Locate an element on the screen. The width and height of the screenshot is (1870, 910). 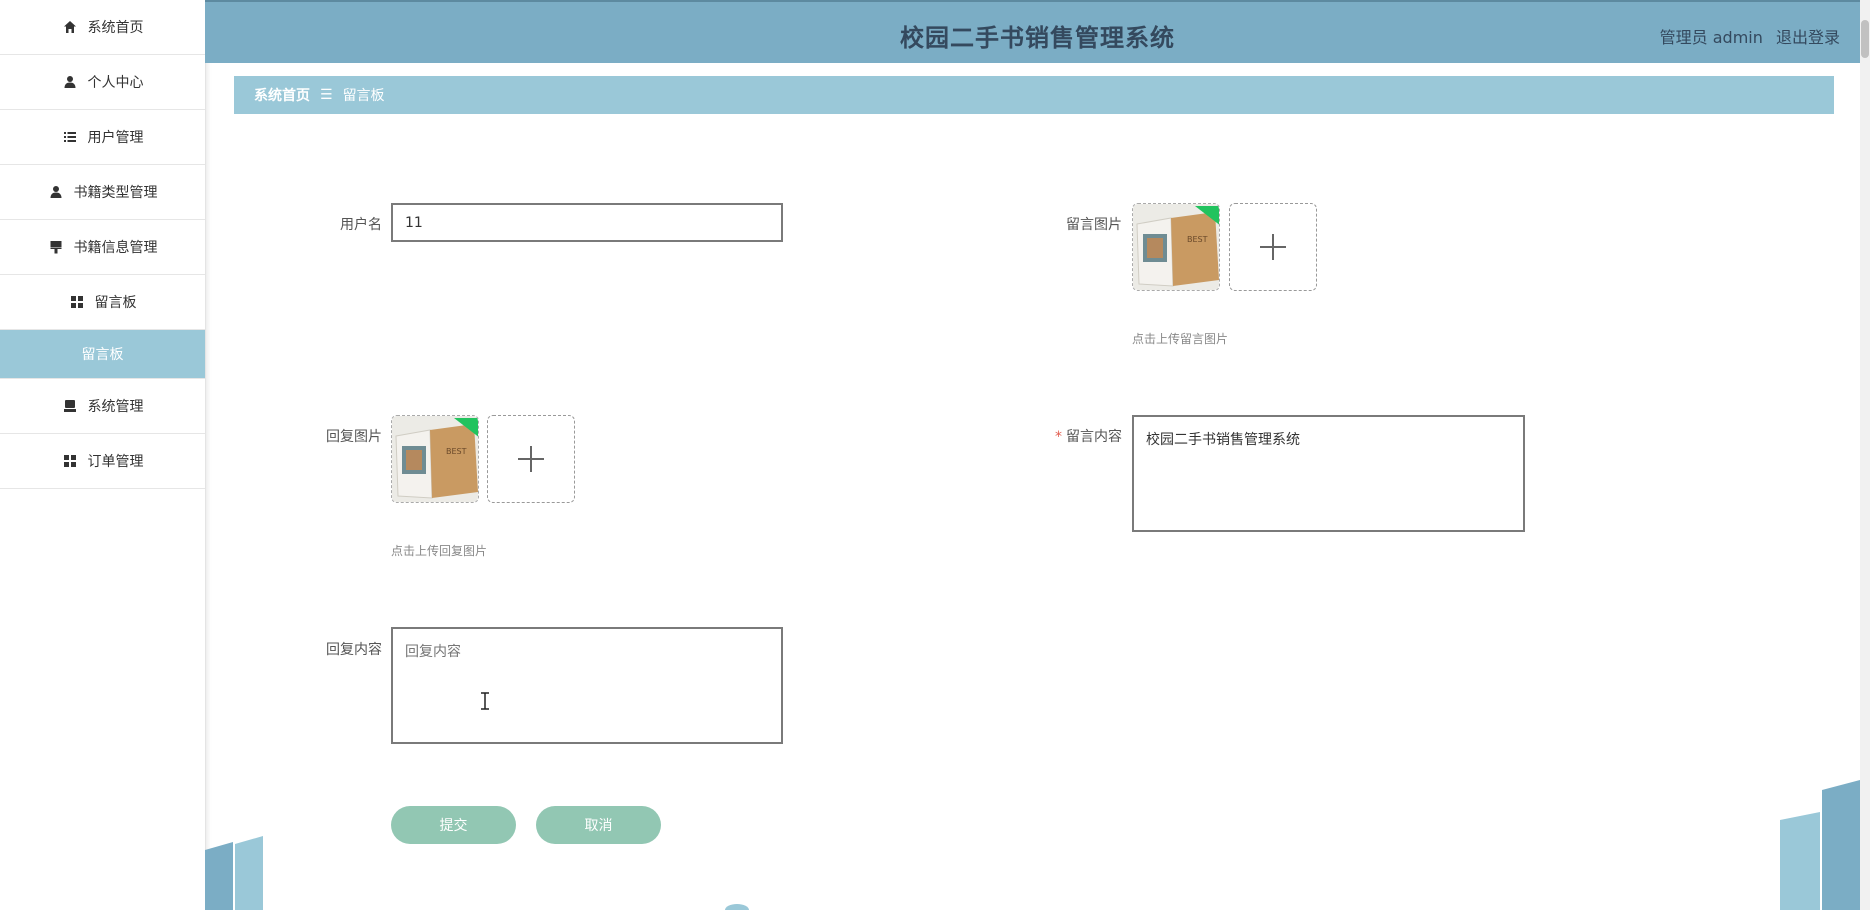
scrollbar-thumb is located at coordinates (1865, 39).